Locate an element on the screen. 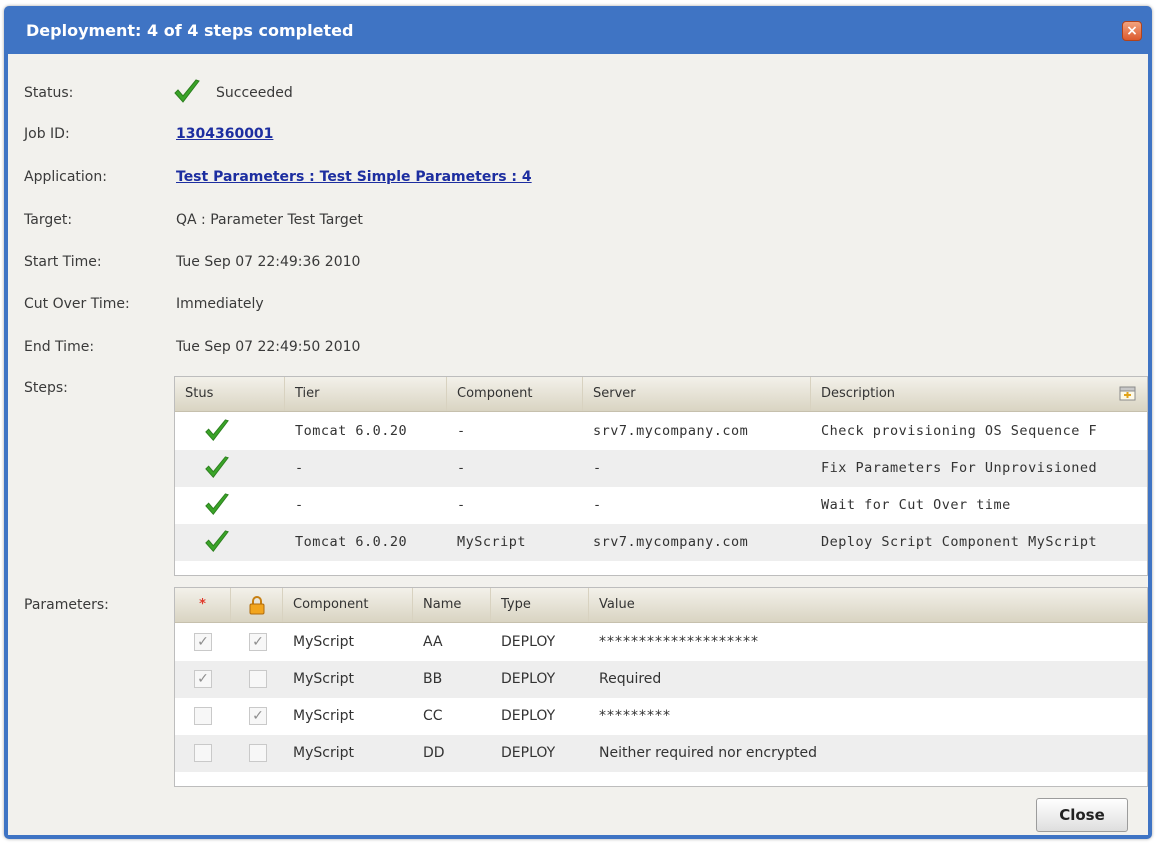 The image size is (1159, 844). steps-row: - - - Fix Parameters For Unprovisioned is located at coordinates (661, 468).